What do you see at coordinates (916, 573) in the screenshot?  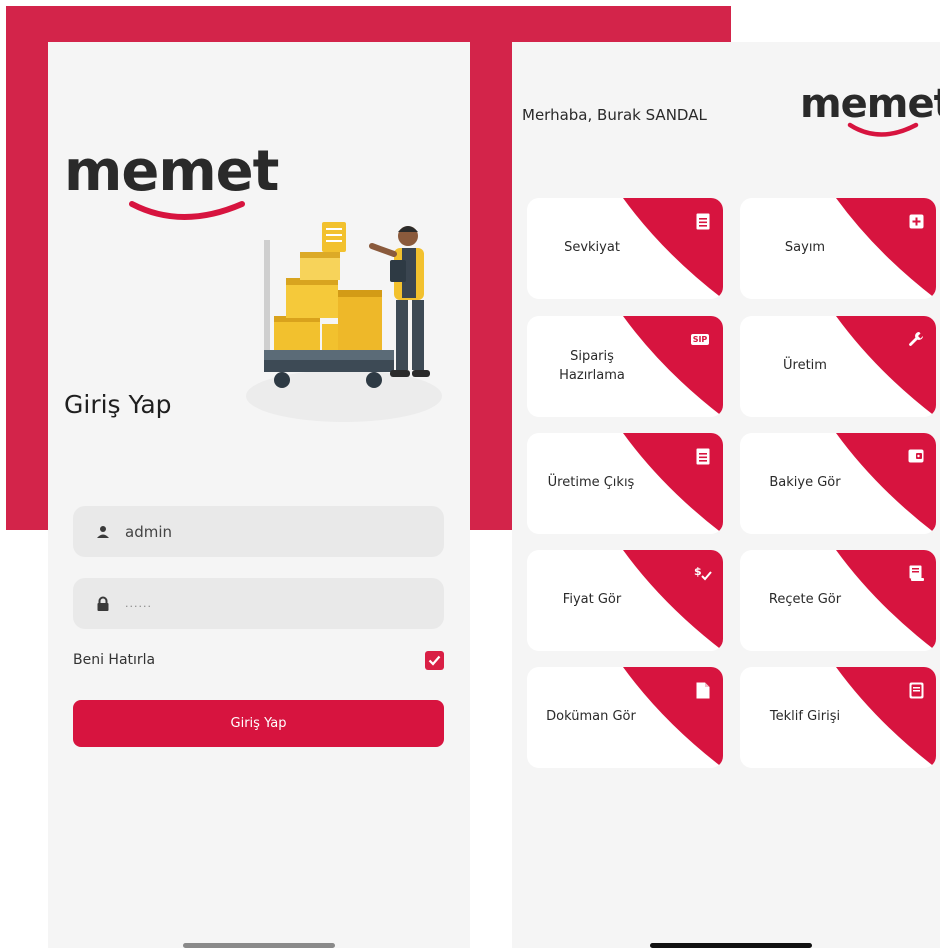 I see `recipe-icon` at bounding box center [916, 573].